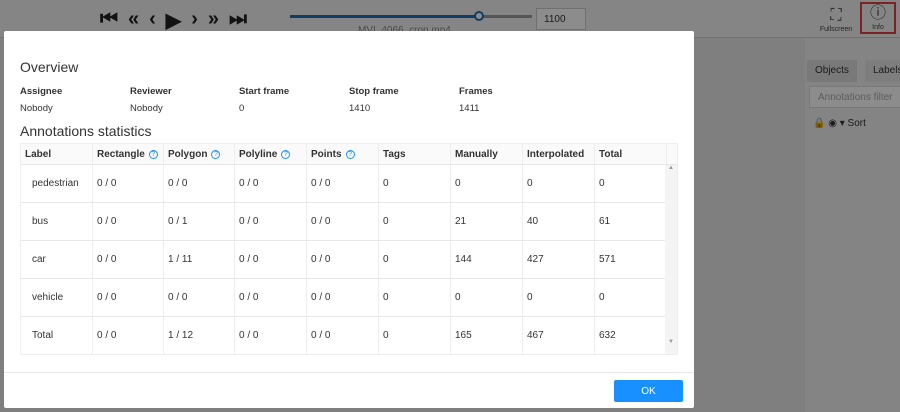 Image resolution: width=900 pixels, height=412 pixels. Describe the element at coordinates (607, 335) in the screenshot. I see `cell-text: 632` at that location.